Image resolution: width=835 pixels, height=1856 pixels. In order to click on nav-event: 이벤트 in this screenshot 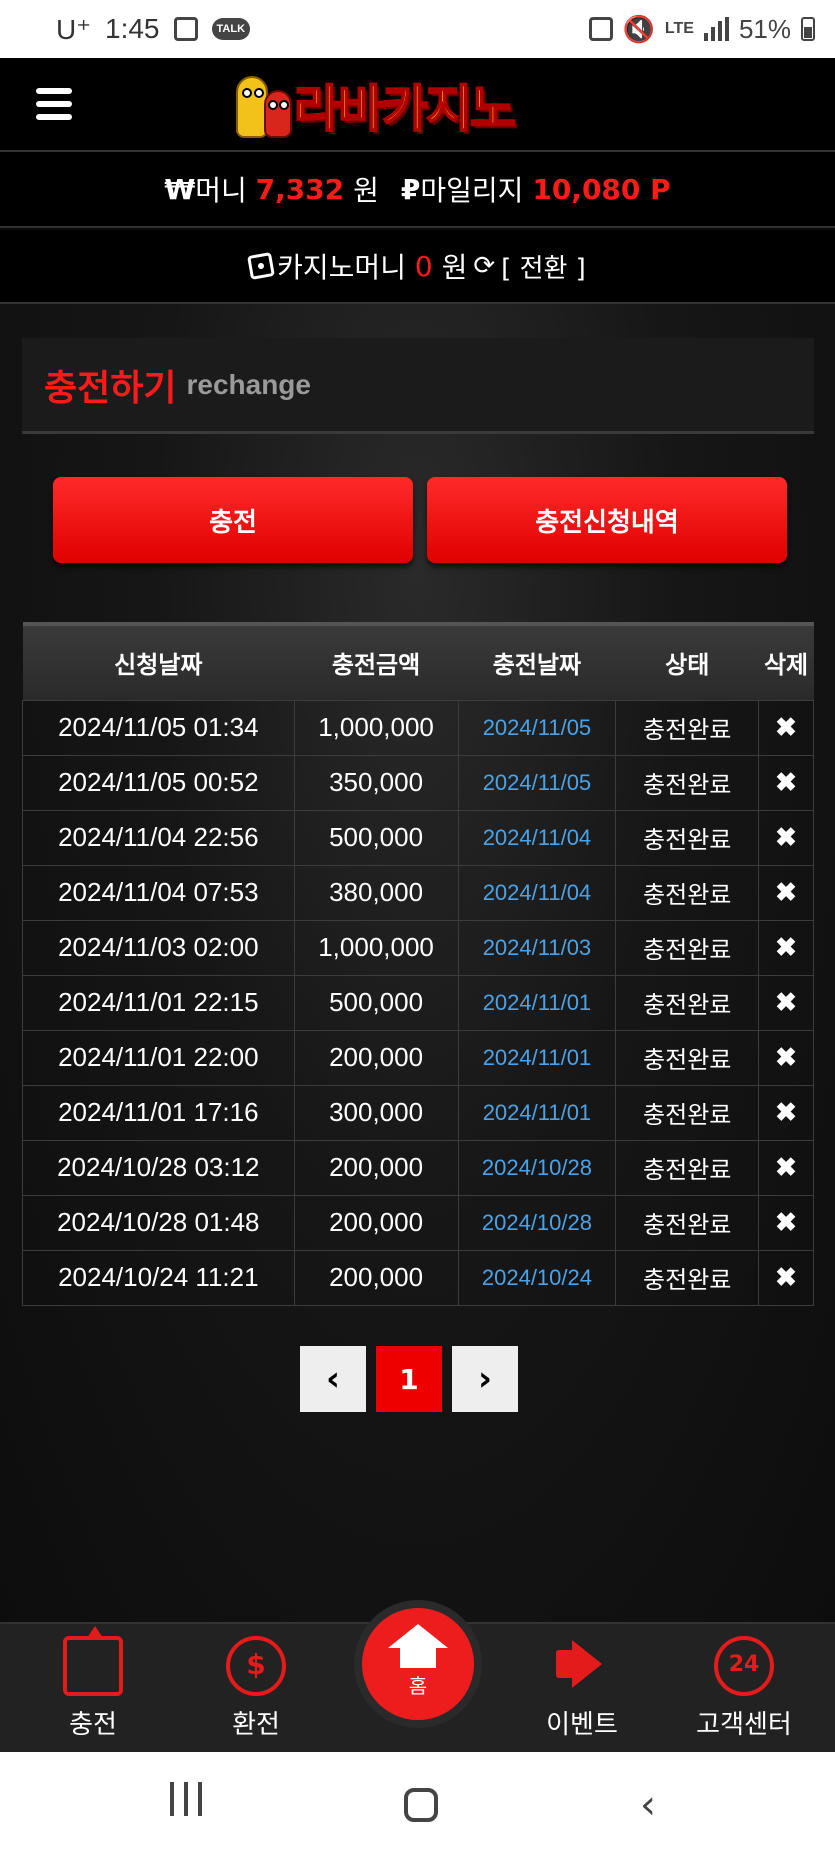, I will do `click(582, 1688)`.